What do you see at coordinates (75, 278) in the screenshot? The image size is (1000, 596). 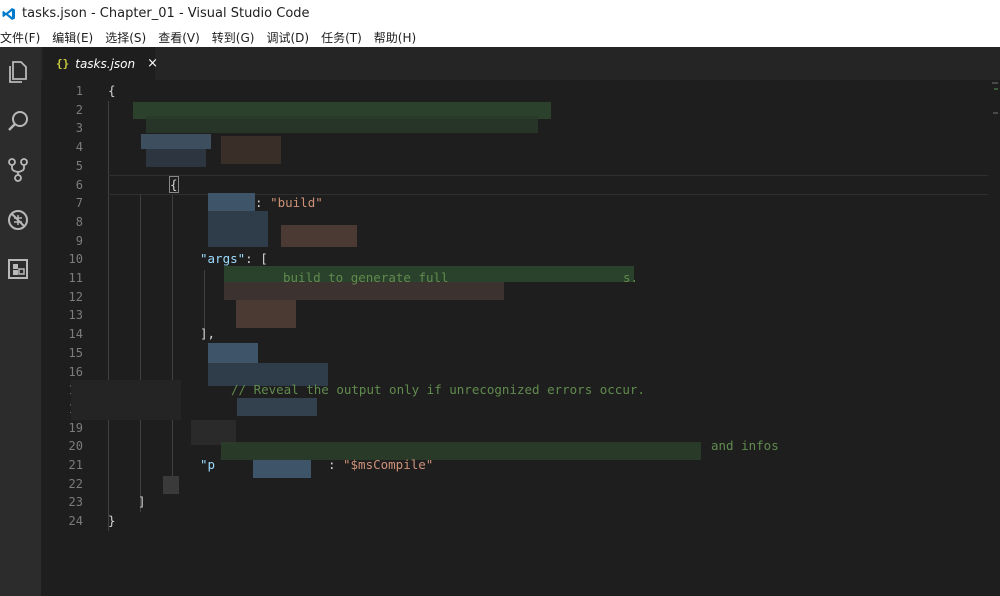 I see `line-number: 11` at bounding box center [75, 278].